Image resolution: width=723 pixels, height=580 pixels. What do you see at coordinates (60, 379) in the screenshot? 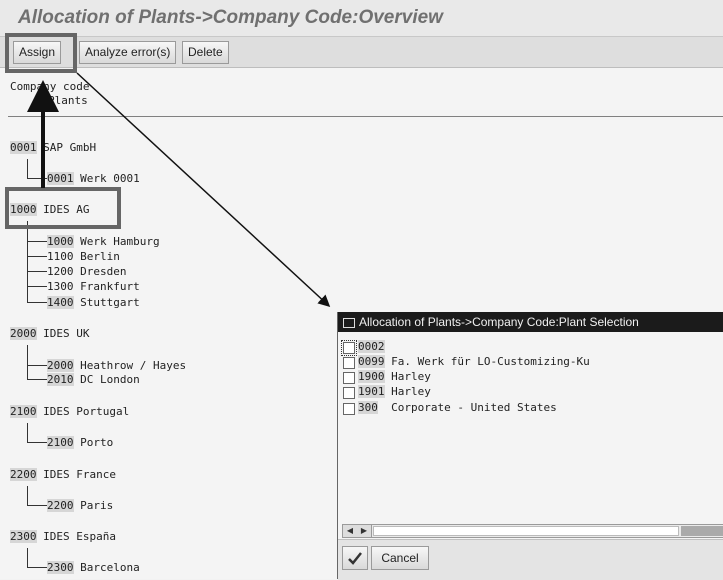
I see `plant-code: 2010` at bounding box center [60, 379].